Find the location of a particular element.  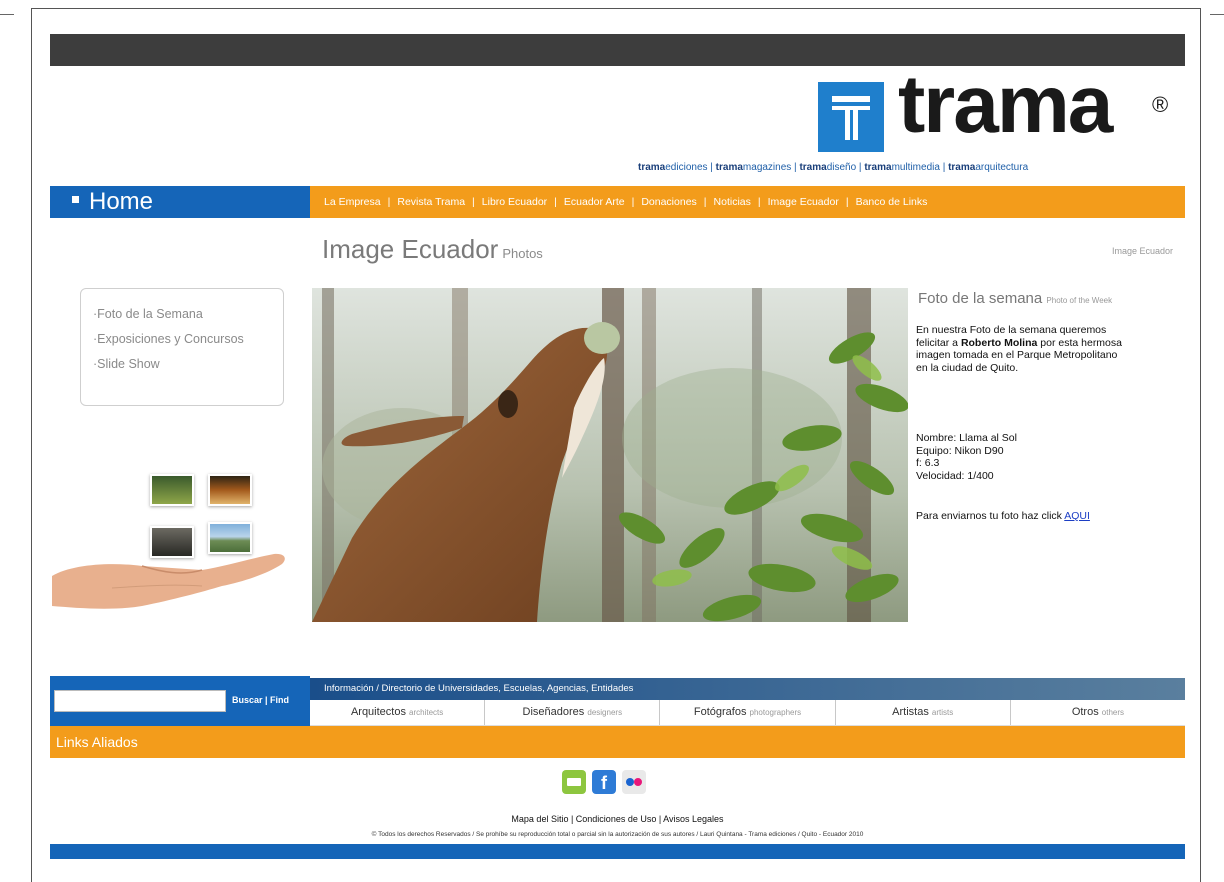

nav-item-arte: Ecuador Arte is located at coordinates (594, 202).